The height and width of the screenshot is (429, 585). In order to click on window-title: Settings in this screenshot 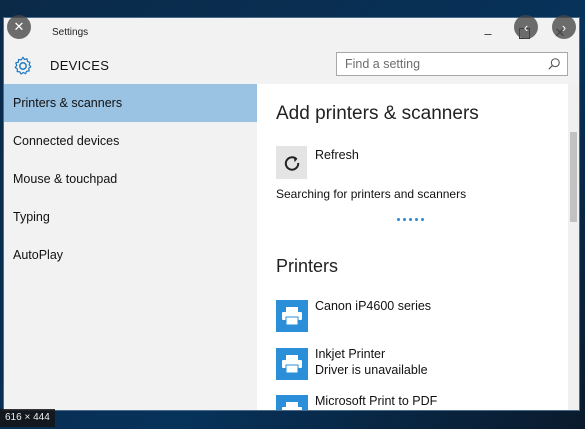, I will do `click(70, 32)`.